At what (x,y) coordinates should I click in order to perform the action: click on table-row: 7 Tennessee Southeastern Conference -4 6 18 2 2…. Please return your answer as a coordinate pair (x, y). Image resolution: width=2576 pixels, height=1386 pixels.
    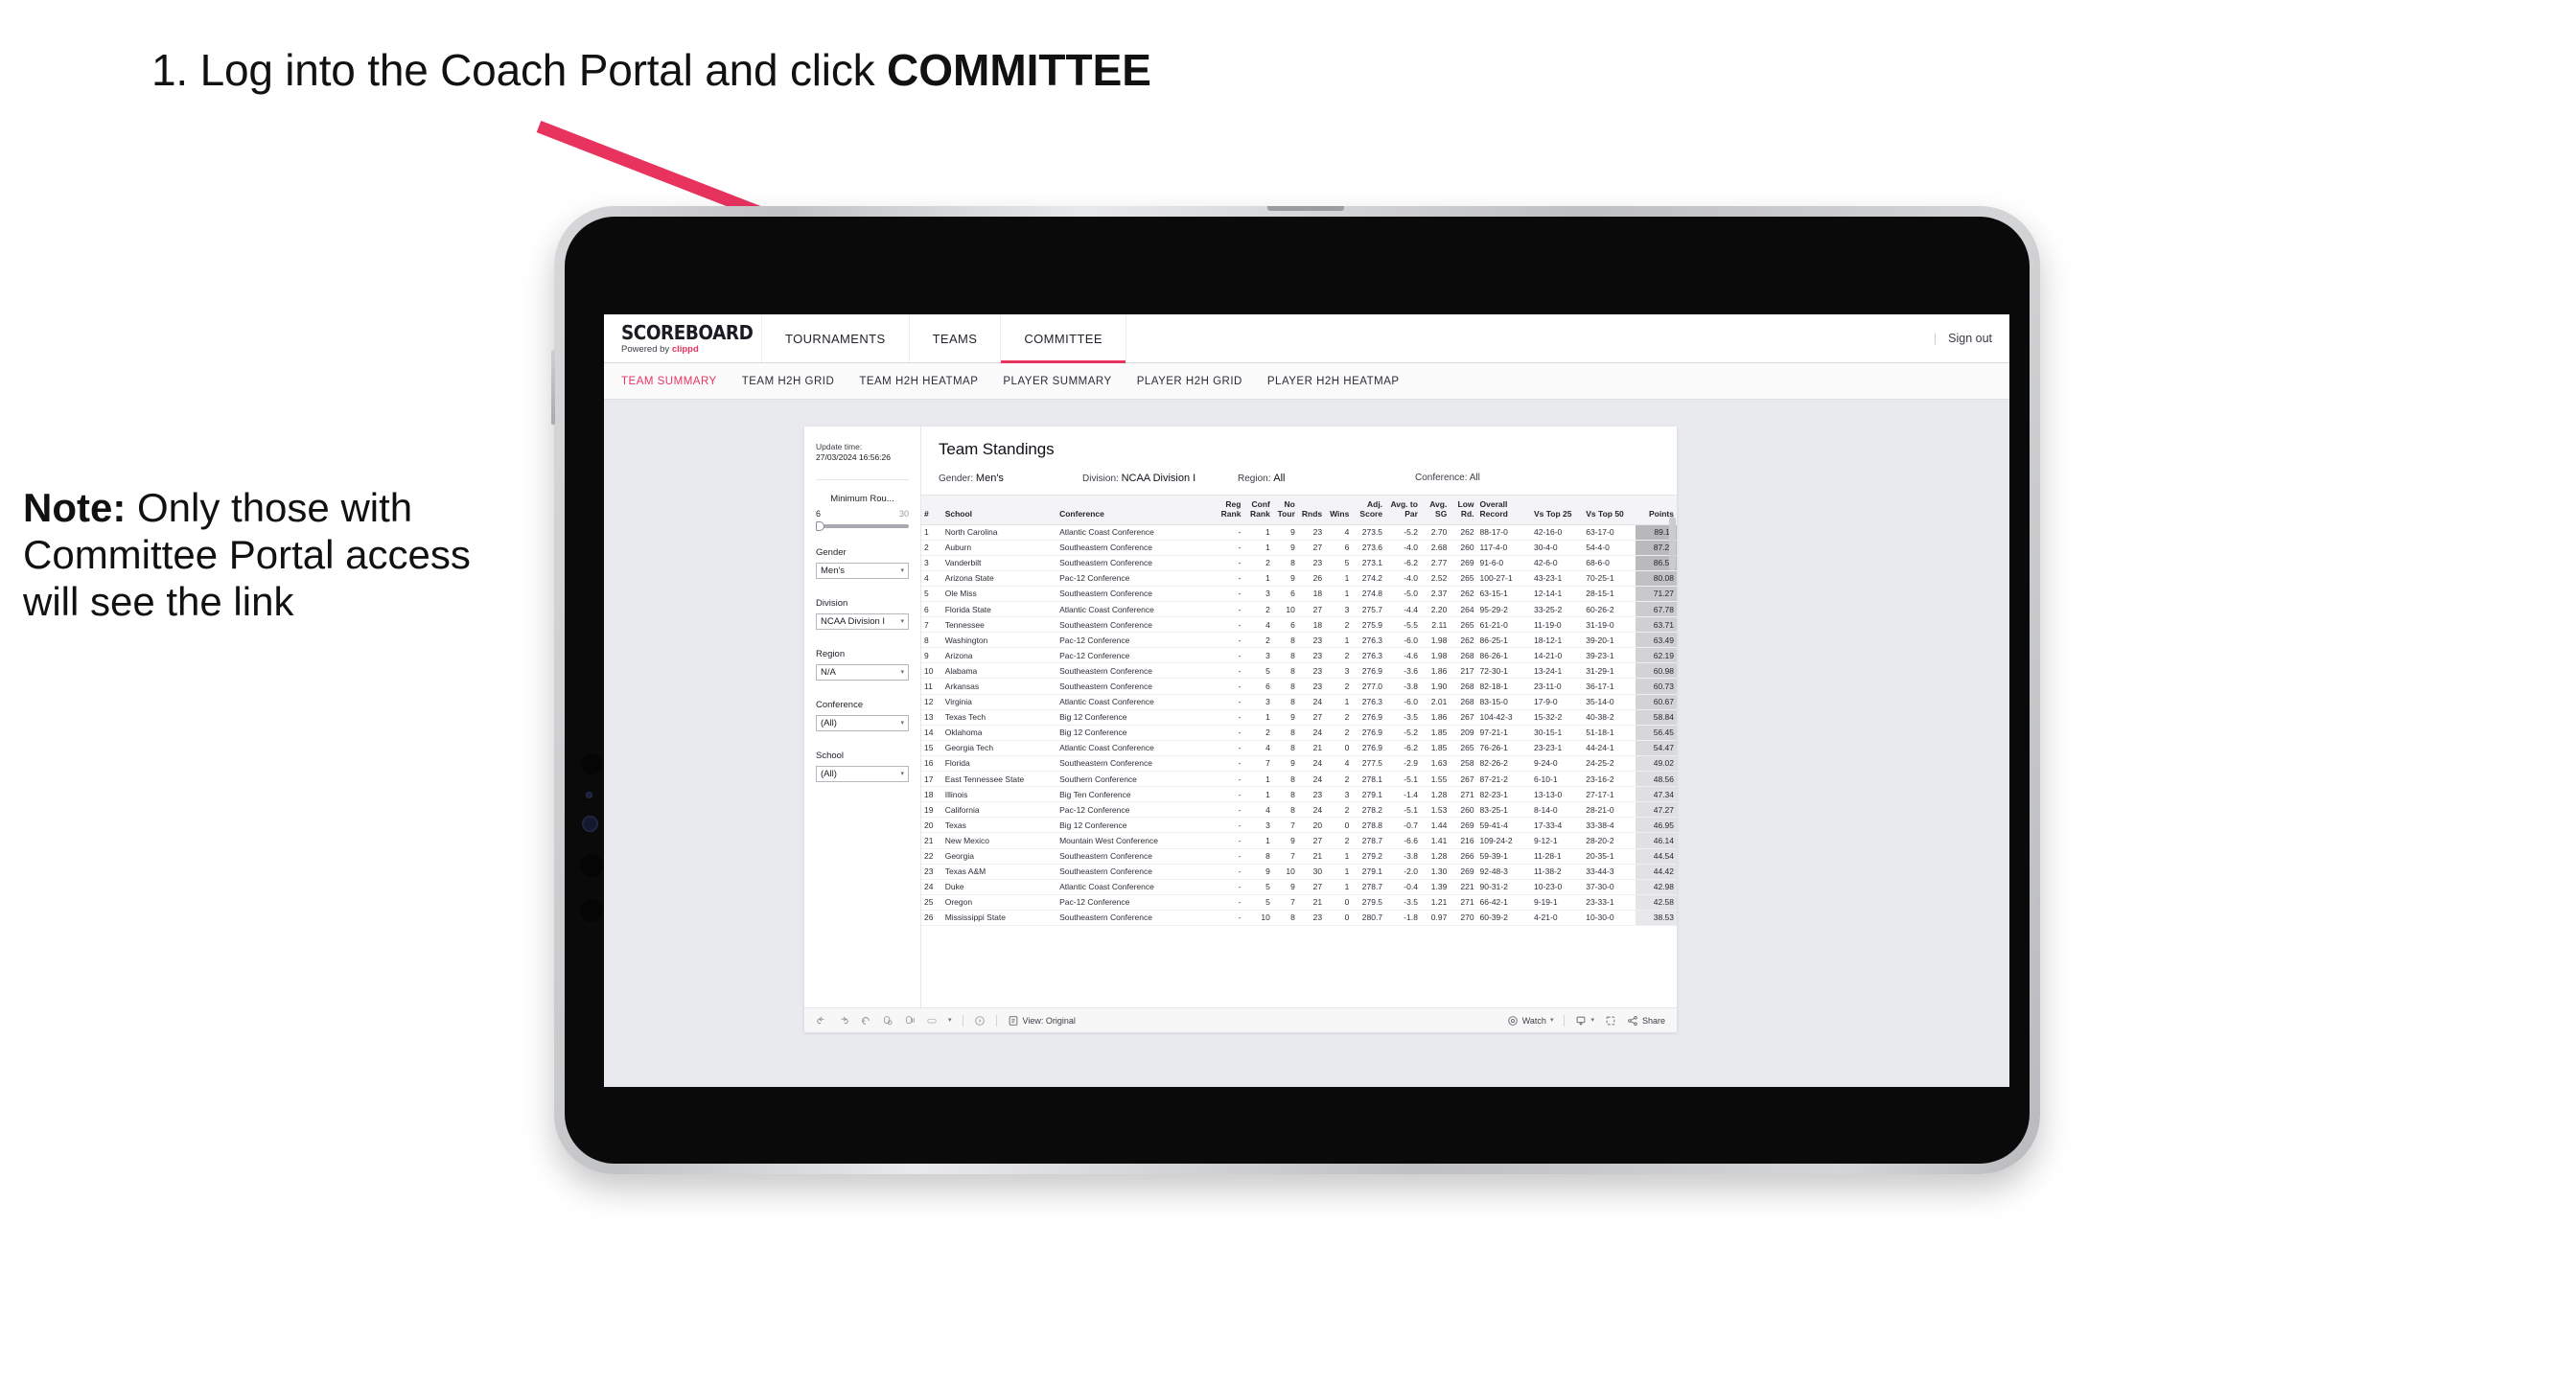
    Looking at the image, I should click on (1299, 625).